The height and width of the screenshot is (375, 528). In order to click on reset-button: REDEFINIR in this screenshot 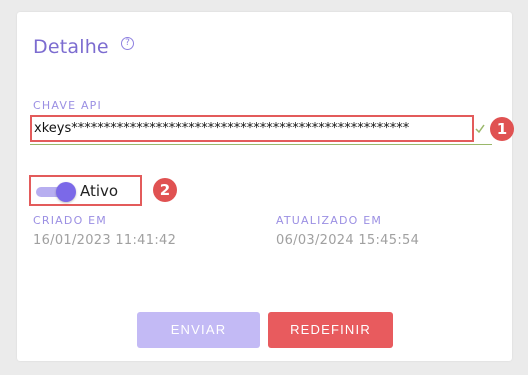, I will do `click(330, 330)`.